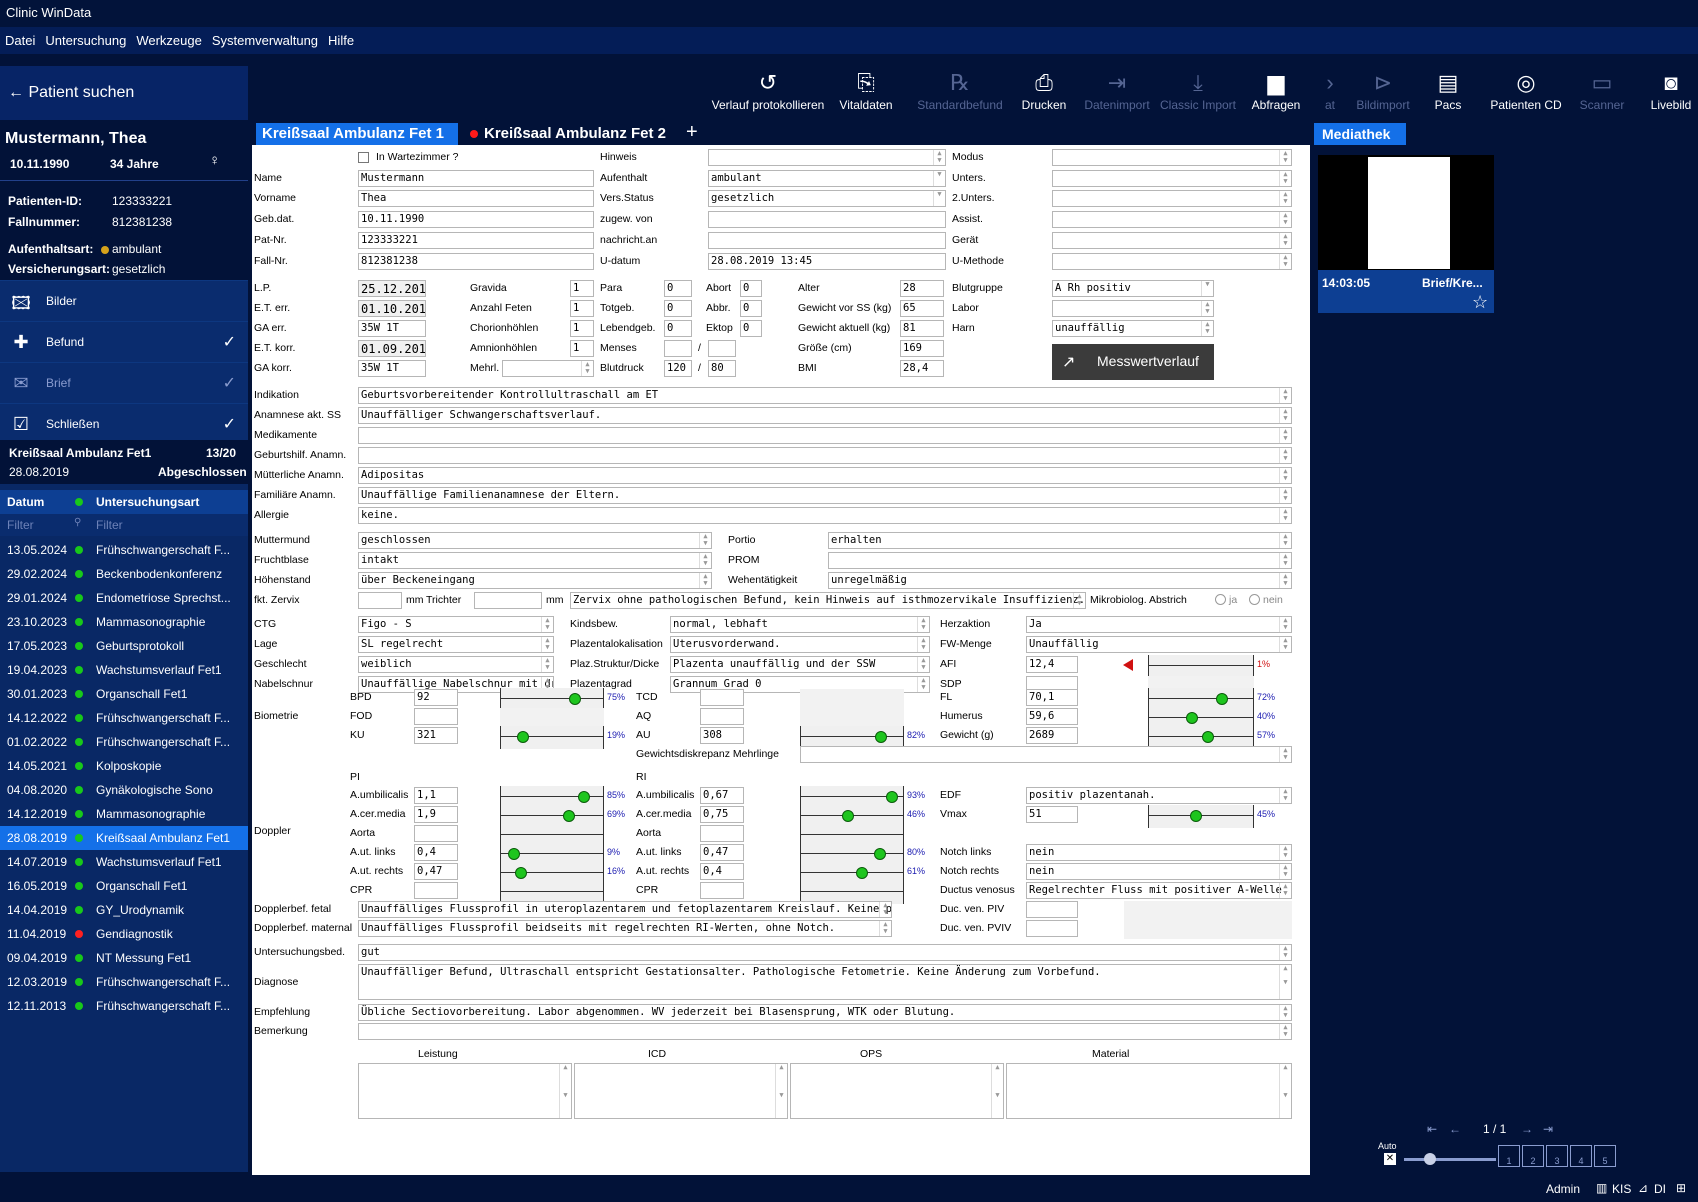 The height and width of the screenshot is (1202, 1698). I want to click on history-row: 14.05.2021 Kolposkopie, so click(124, 766).